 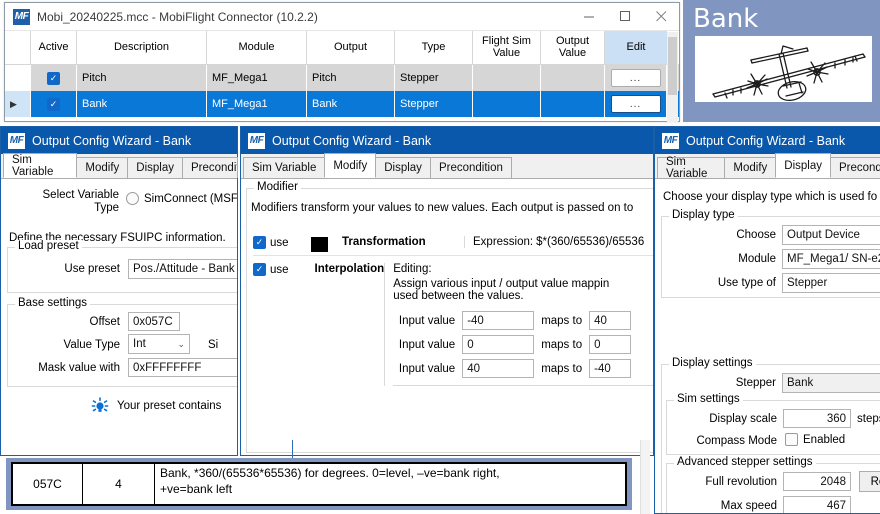 I want to click on document-scrollbar, so click(x=645, y=477).